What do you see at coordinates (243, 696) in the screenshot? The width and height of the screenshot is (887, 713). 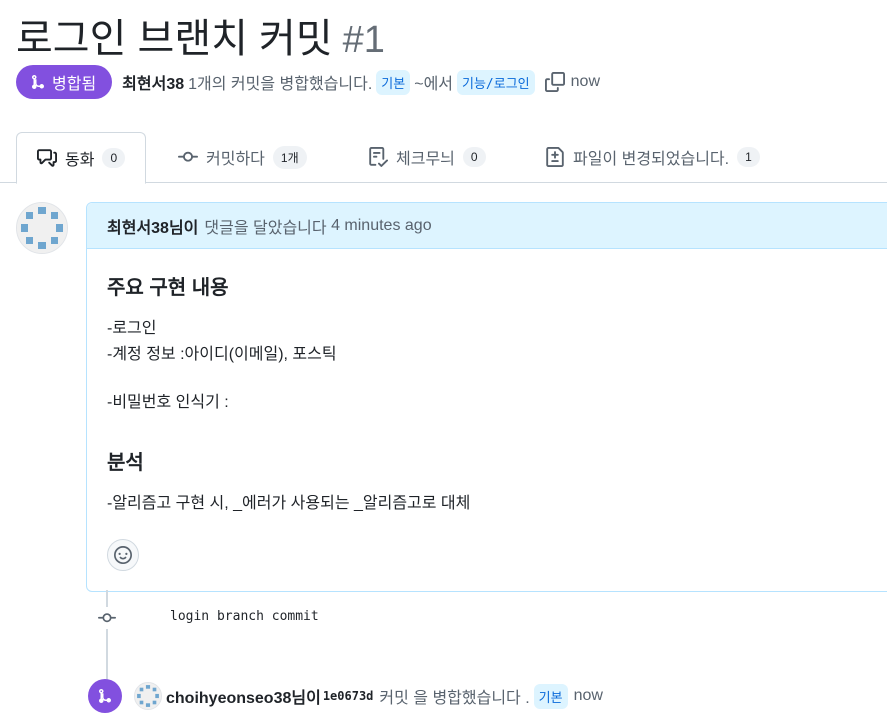 I see `merge-user-link: choihyeonseo38님이` at bounding box center [243, 696].